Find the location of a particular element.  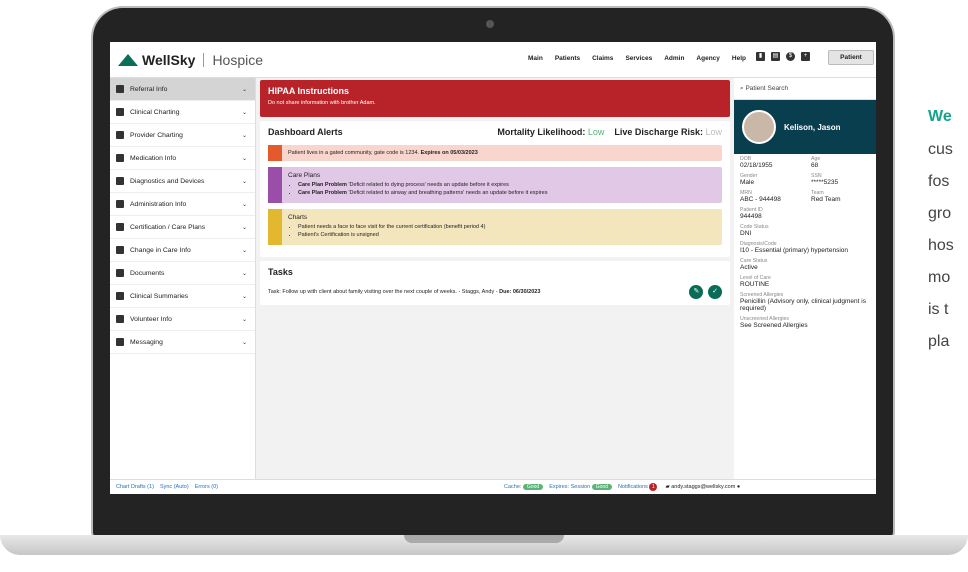

errors-link: Errors (0) is located at coordinates (206, 487).